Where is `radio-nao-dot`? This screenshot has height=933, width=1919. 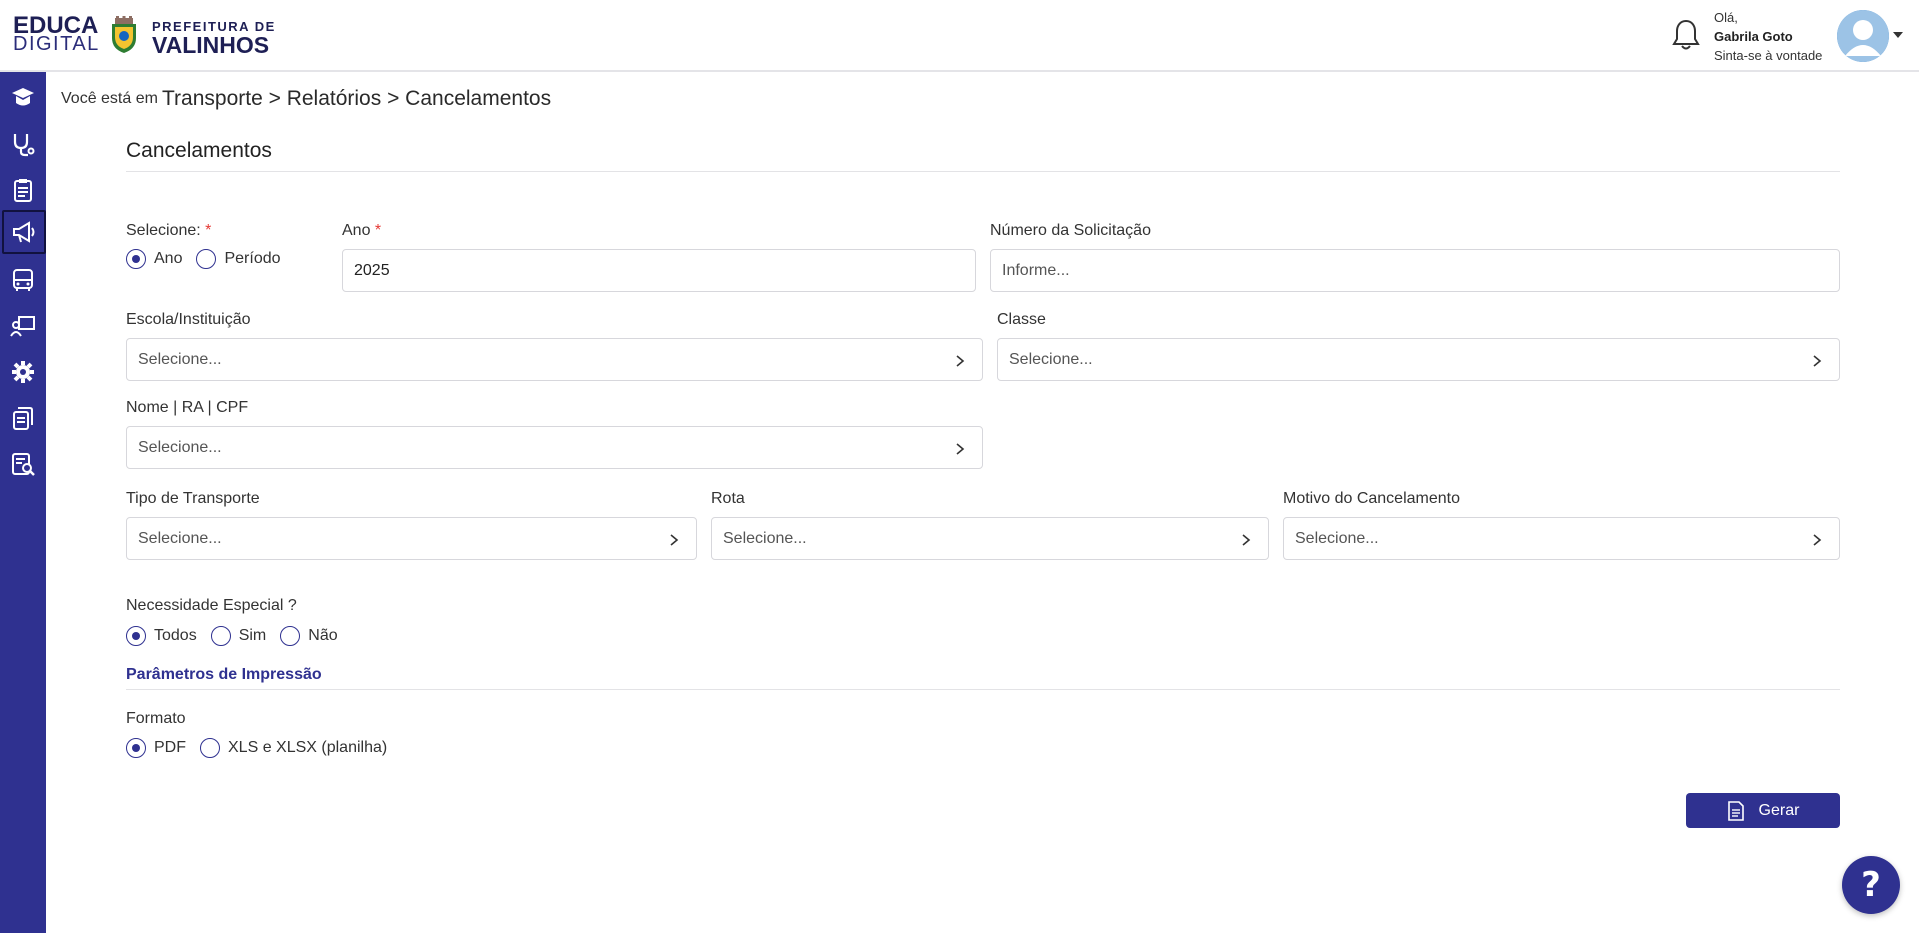
radio-nao-dot is located at coordinates (290, 636).